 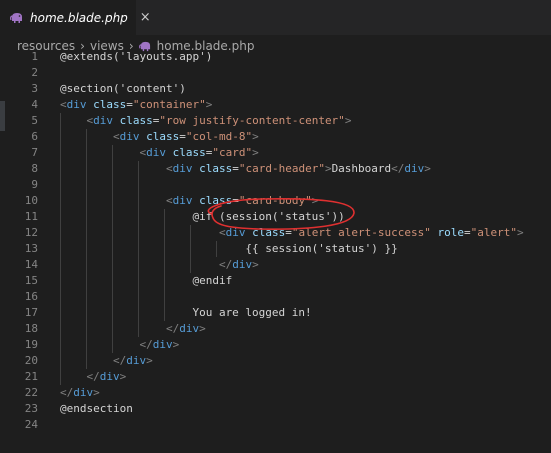 I want to click on code-line: 1 @extends('layouts.app'), so click(x=275, y=57).